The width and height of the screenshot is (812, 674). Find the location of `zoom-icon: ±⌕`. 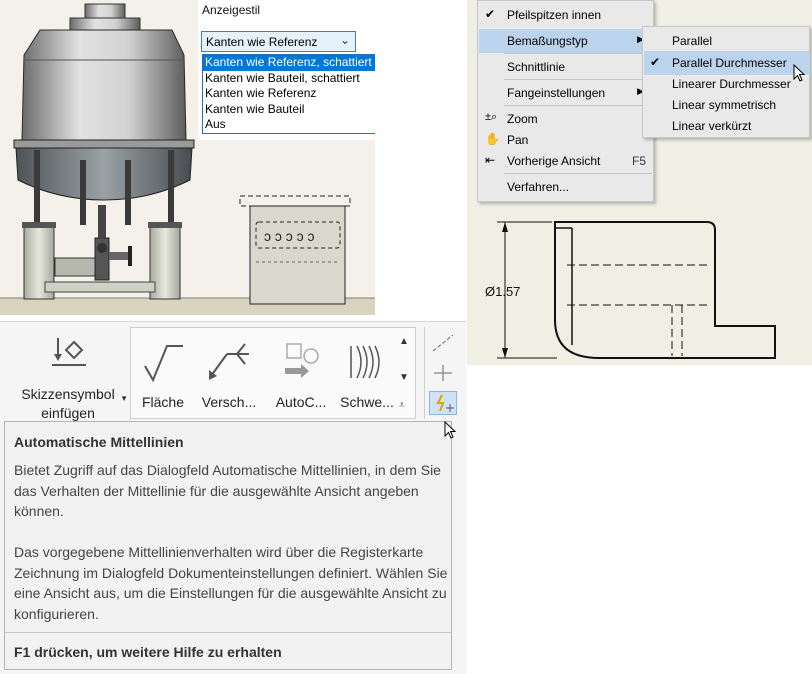

zoom-icon: ±⌕ is located at coordinates (491, 117).